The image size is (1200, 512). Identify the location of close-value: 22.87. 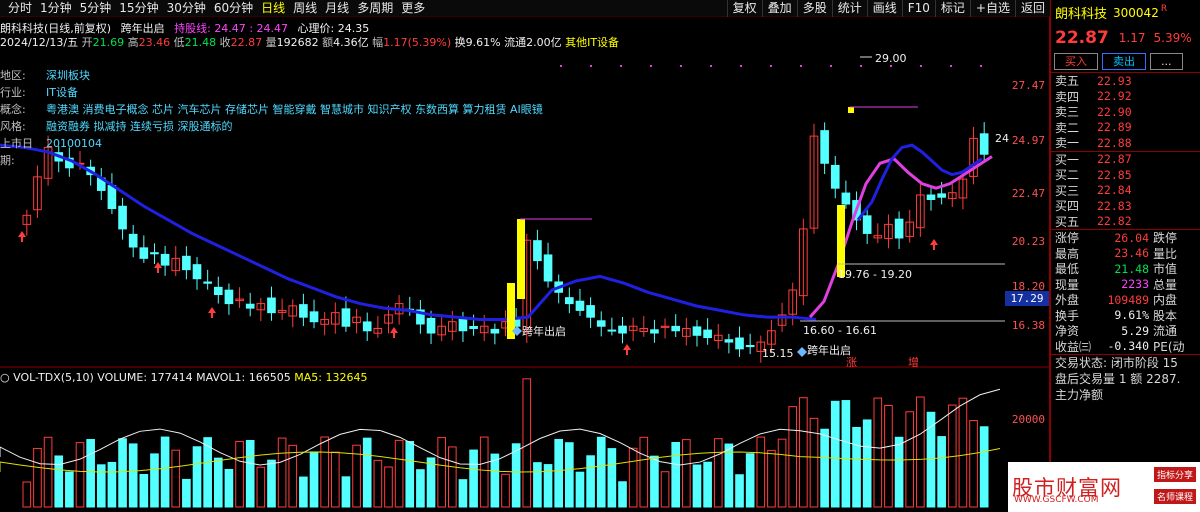
(246, 42).